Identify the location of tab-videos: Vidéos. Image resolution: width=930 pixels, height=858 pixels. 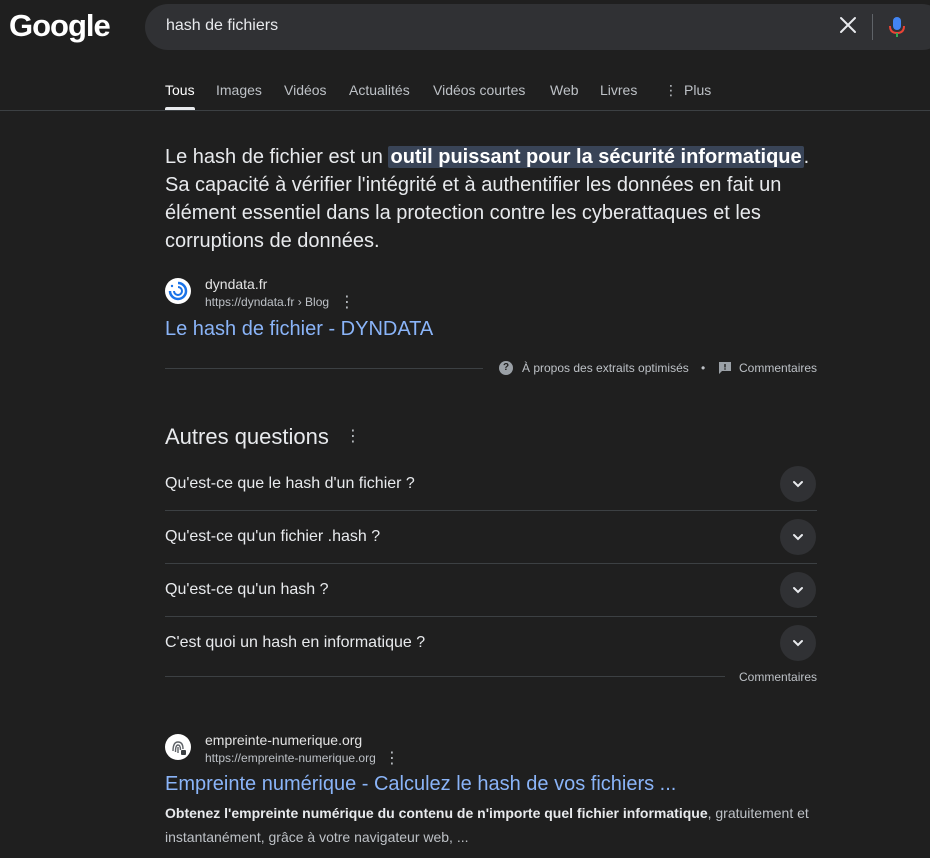
(305, 90).